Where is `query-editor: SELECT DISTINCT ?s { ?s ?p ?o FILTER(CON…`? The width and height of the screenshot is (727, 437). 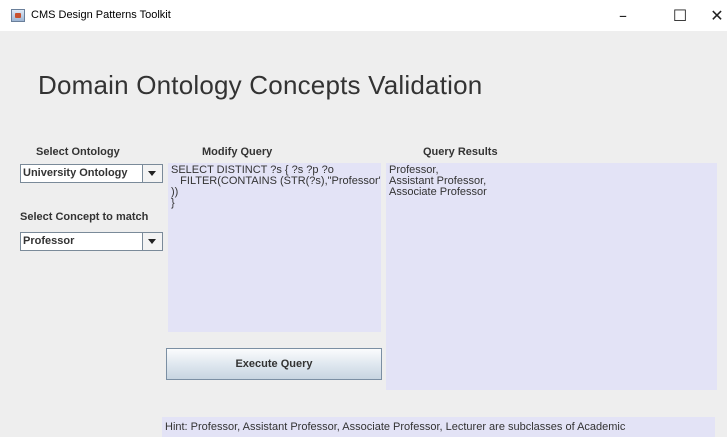
query-editor: SELECT DISTINCT ?s { ?s ?p ?o FILTER(CON… is located at coordinates (274, 247).